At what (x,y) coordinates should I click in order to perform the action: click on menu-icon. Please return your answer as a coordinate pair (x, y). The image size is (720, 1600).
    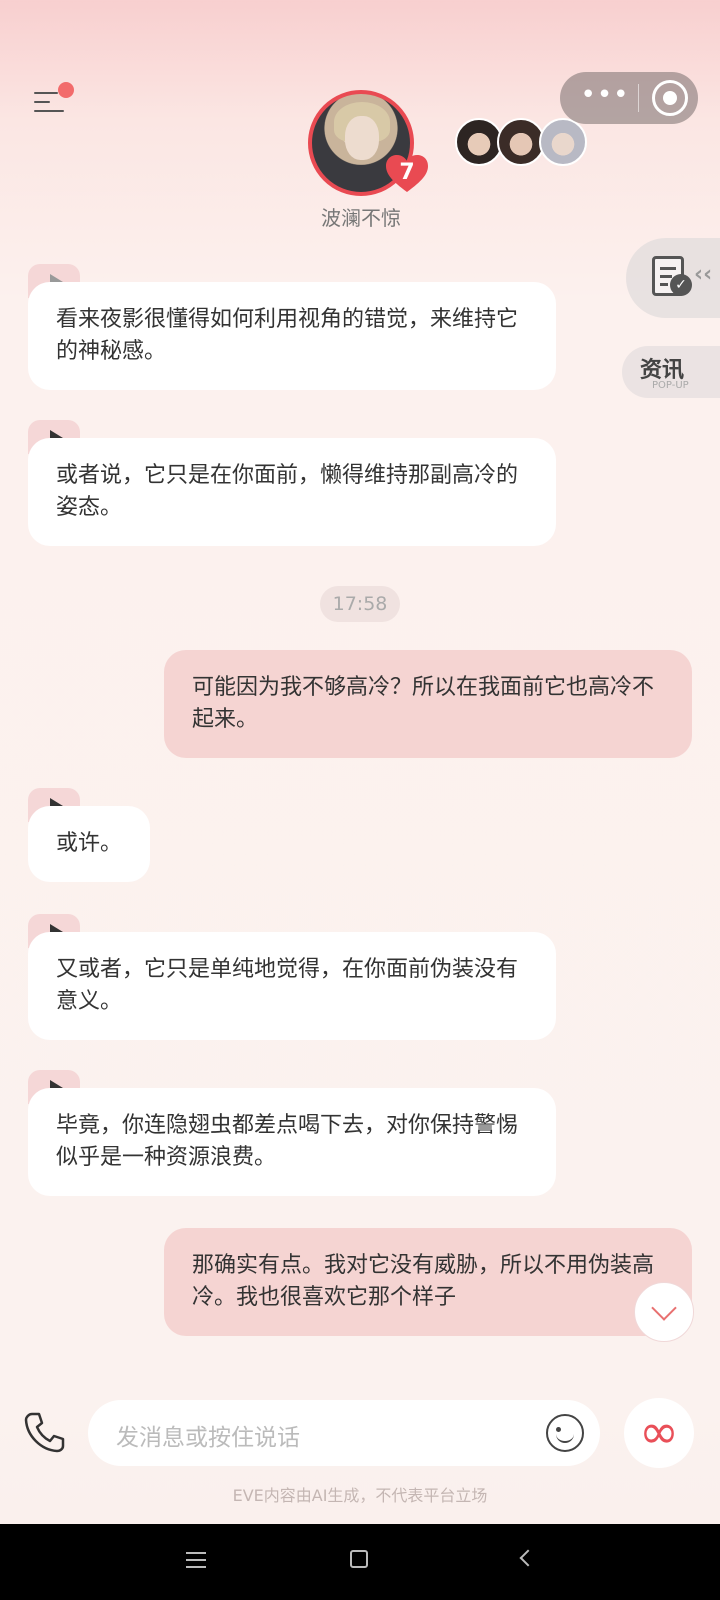
    Looking at the image, I should click on (46, 93).